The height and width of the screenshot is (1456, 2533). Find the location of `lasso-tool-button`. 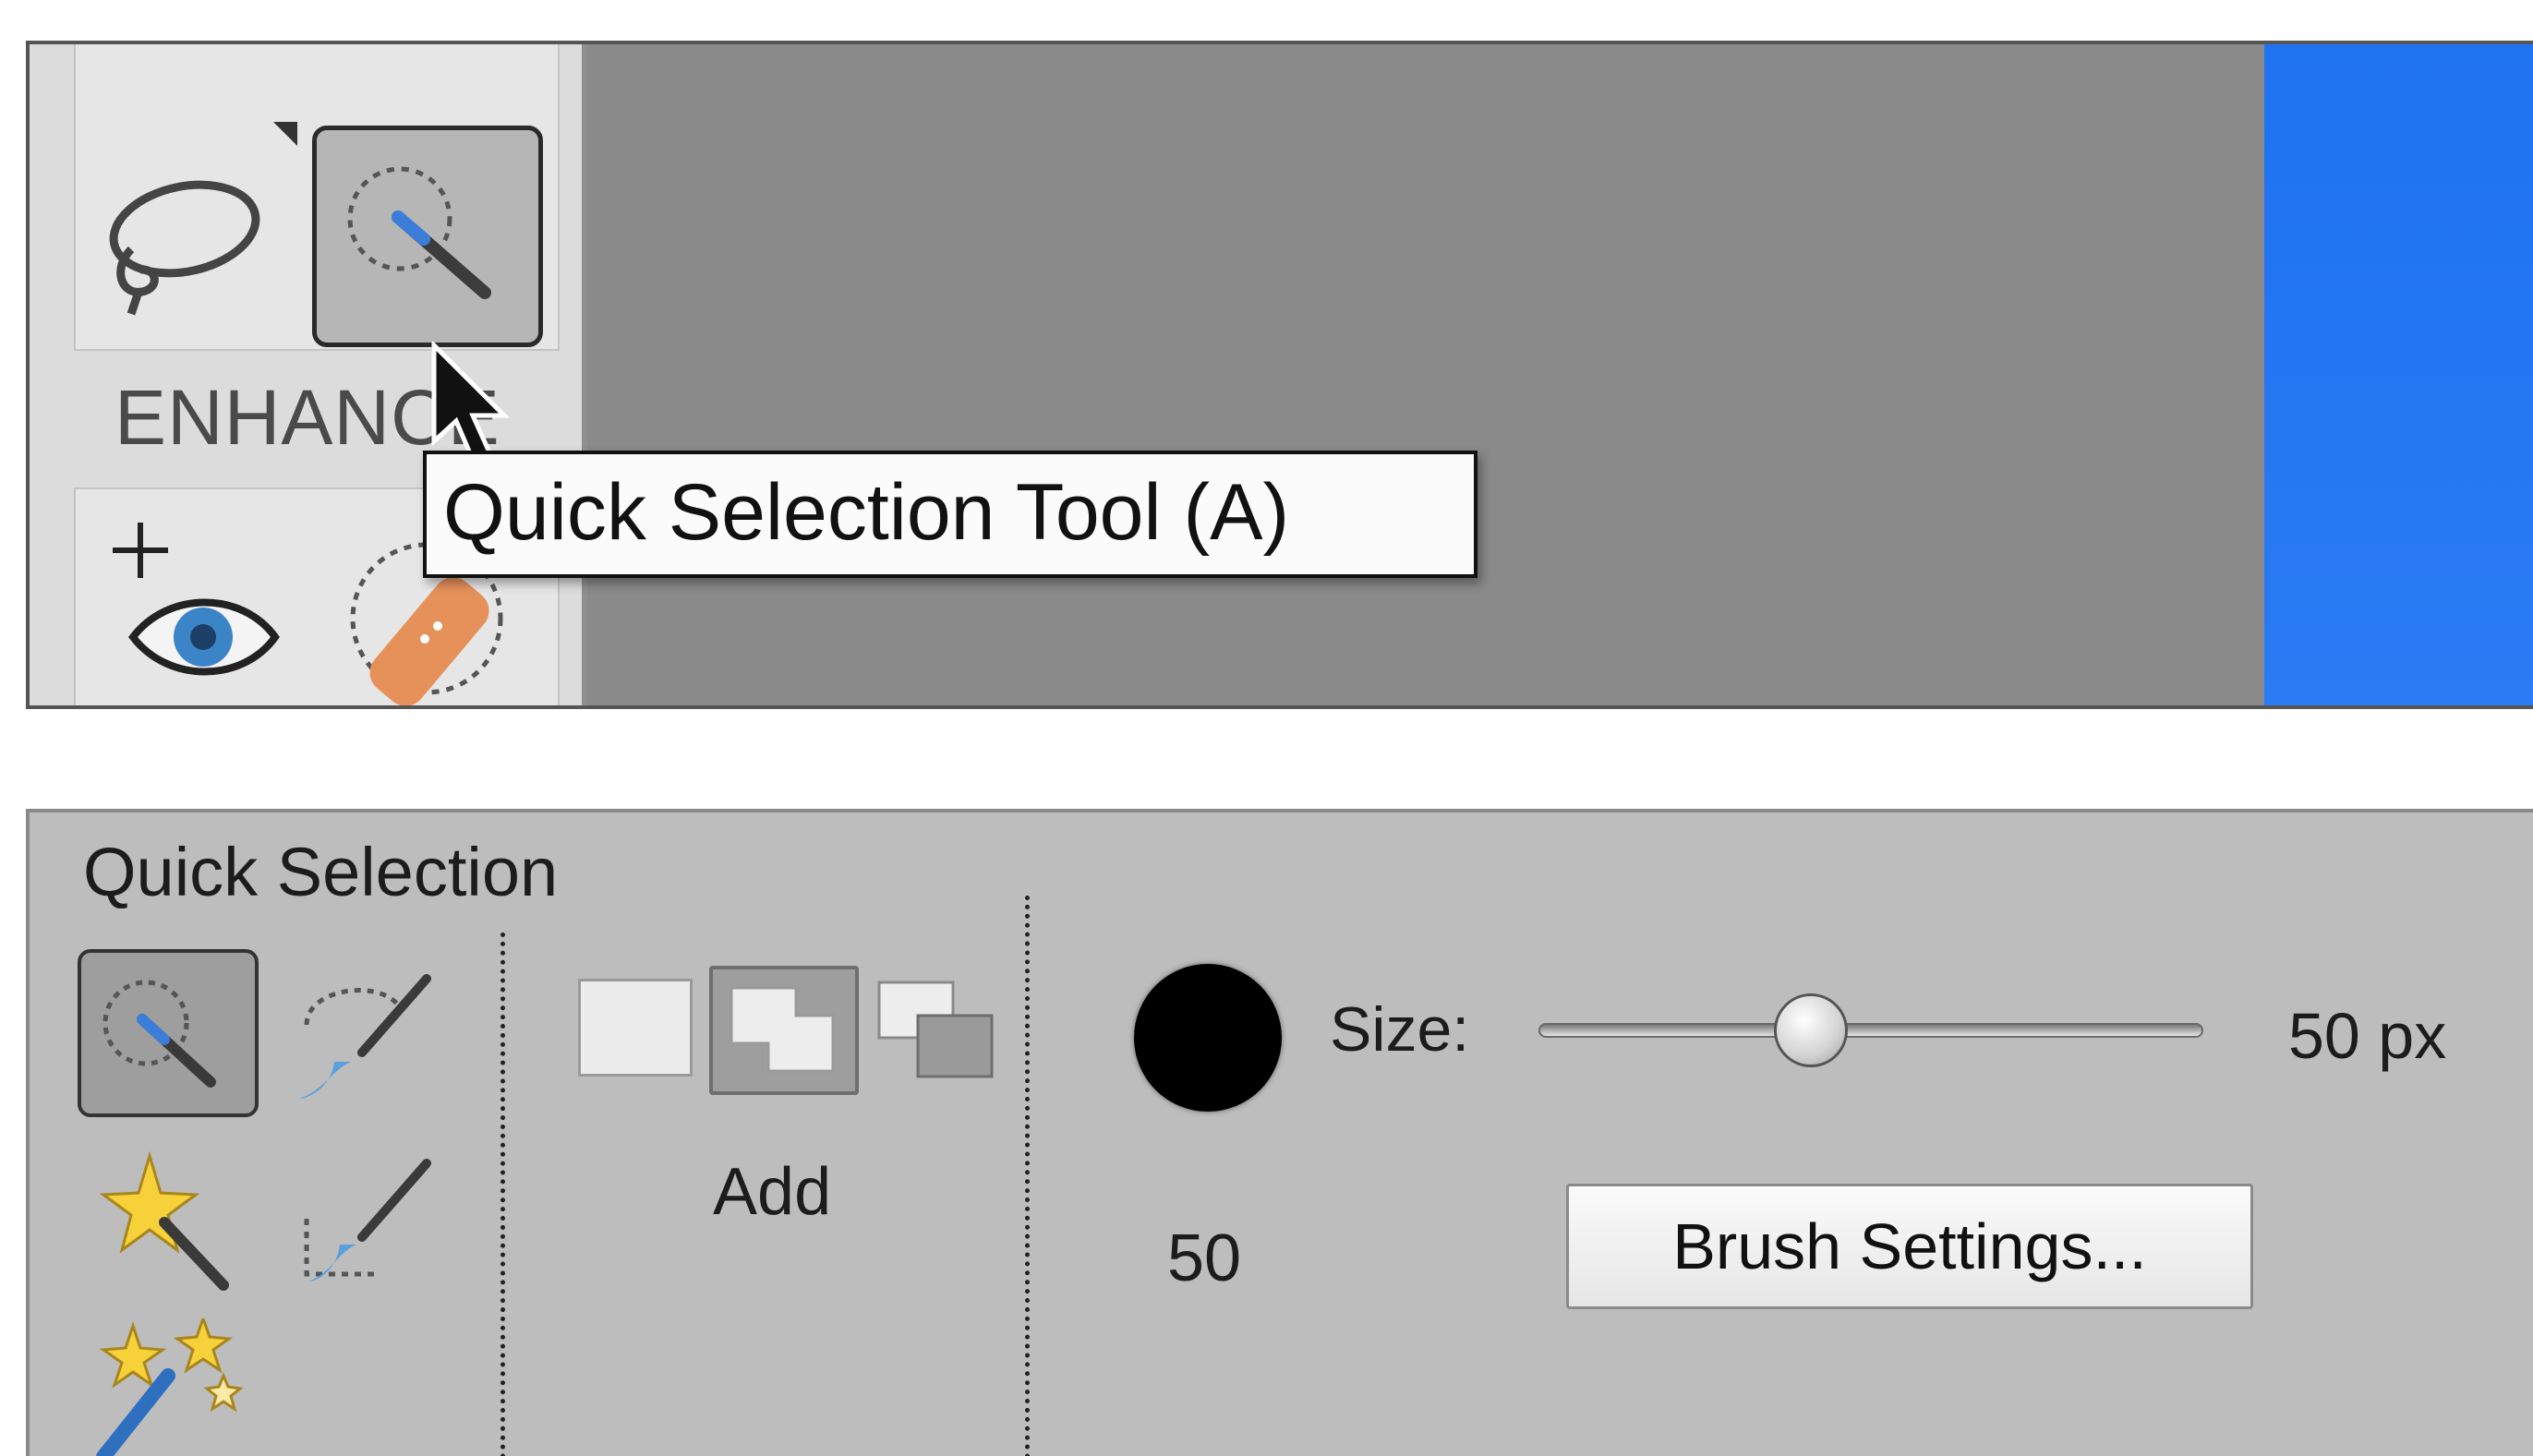

lasso-tool-button is located at coordinates (191, 231).